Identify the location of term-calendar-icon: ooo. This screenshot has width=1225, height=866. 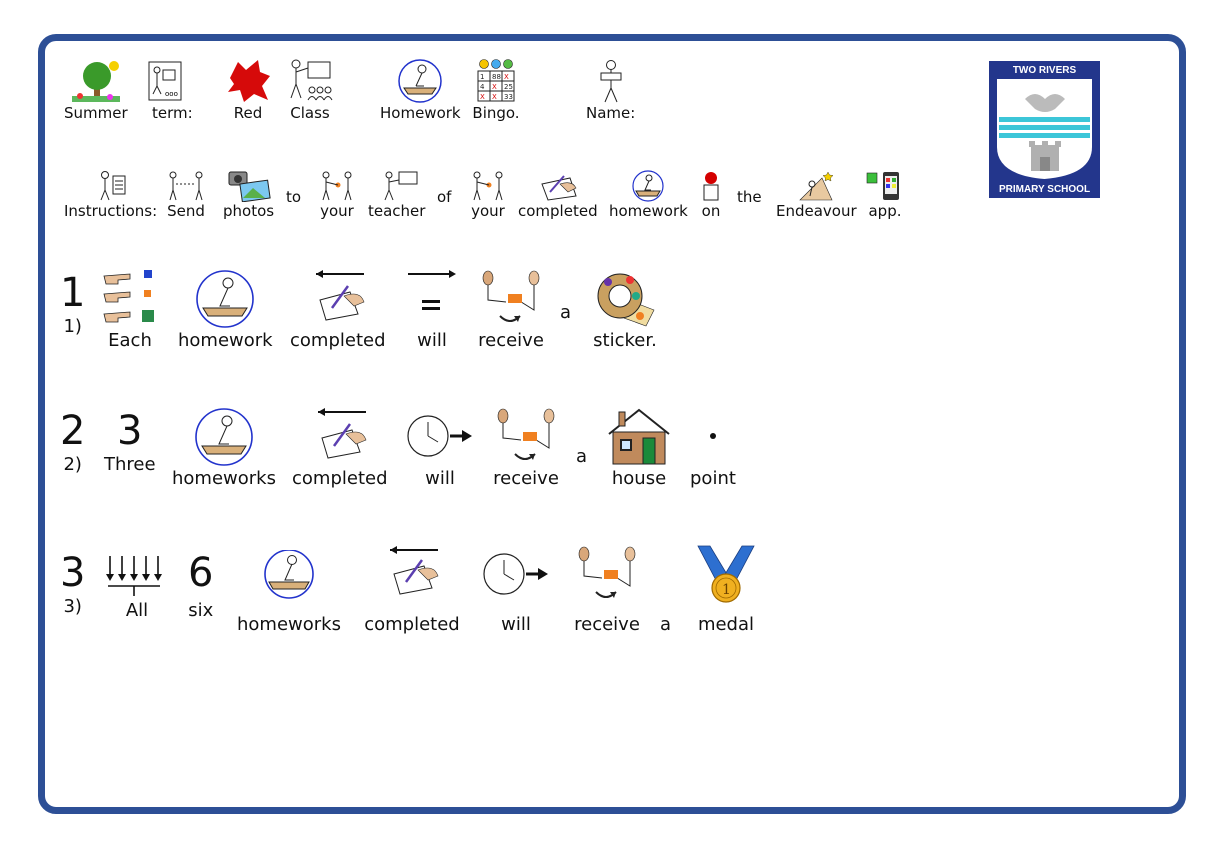
(165, 81).